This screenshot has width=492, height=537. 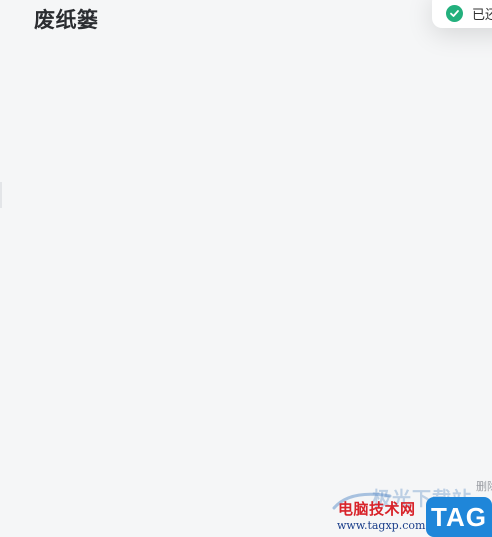 I want to click on toast-notification: 已还原, so click(x=462, y=14).